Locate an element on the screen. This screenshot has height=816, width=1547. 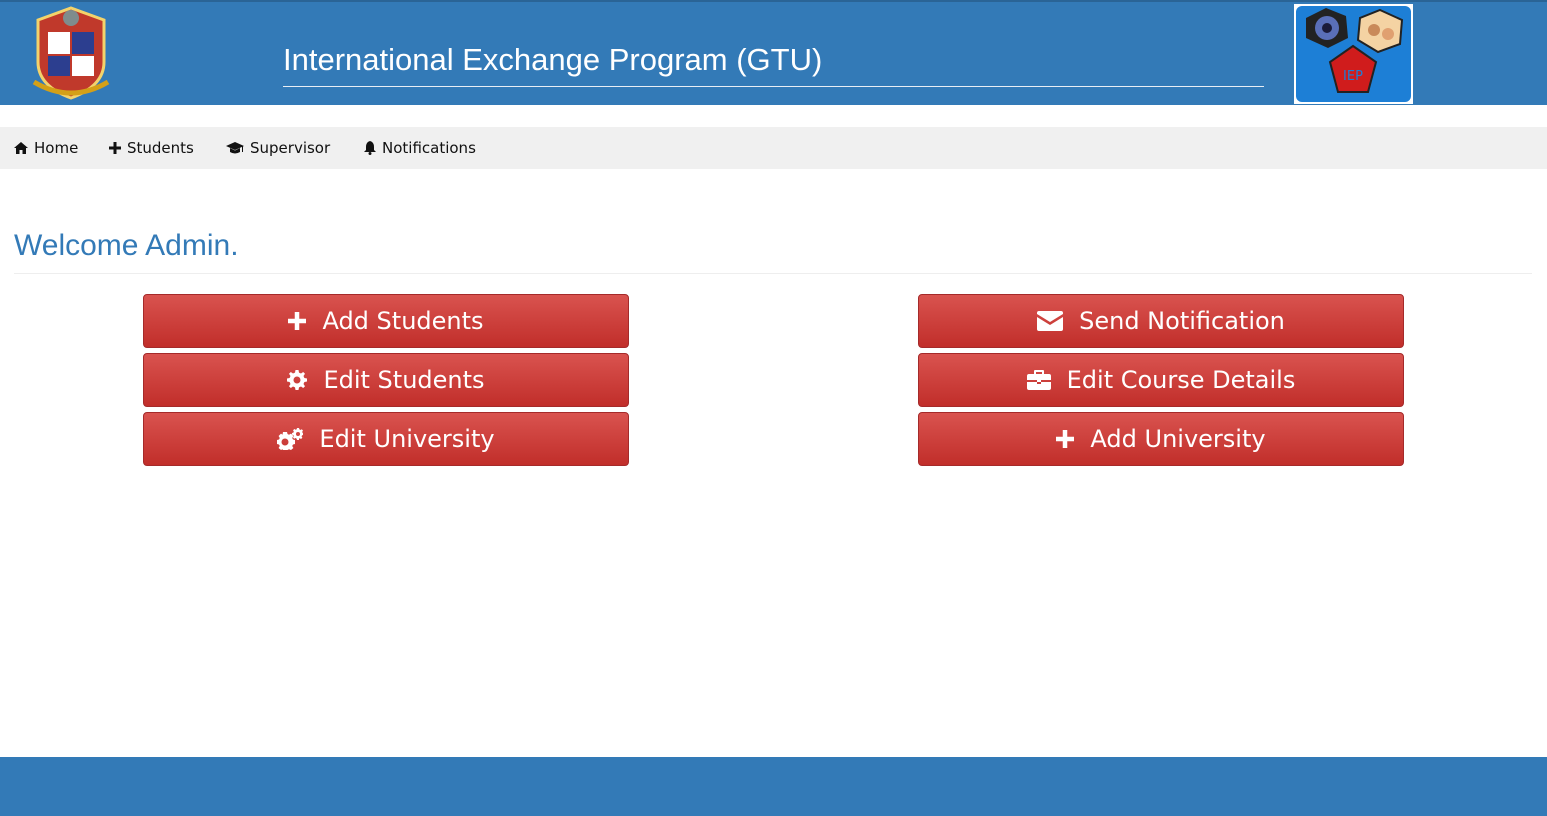
nav-students: Students is located at coordinates (151, 148).